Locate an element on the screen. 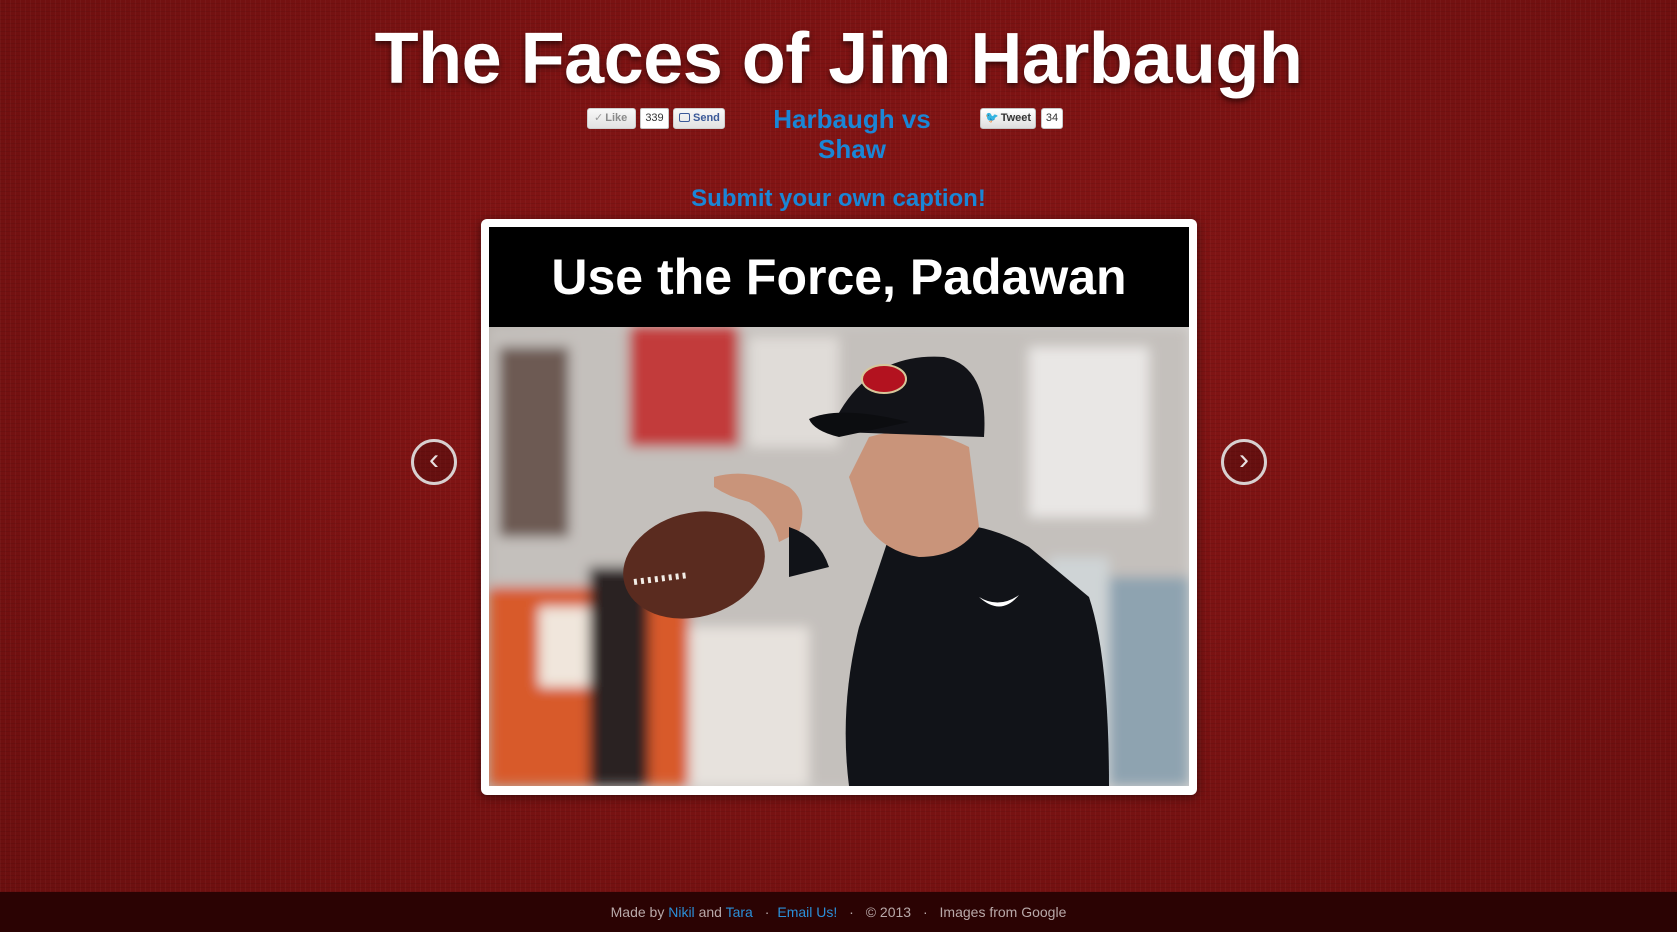 This screenshot has width=1677, height=932. tweet-button: 🐦 Tweet is located at coordinates (1008, 118).